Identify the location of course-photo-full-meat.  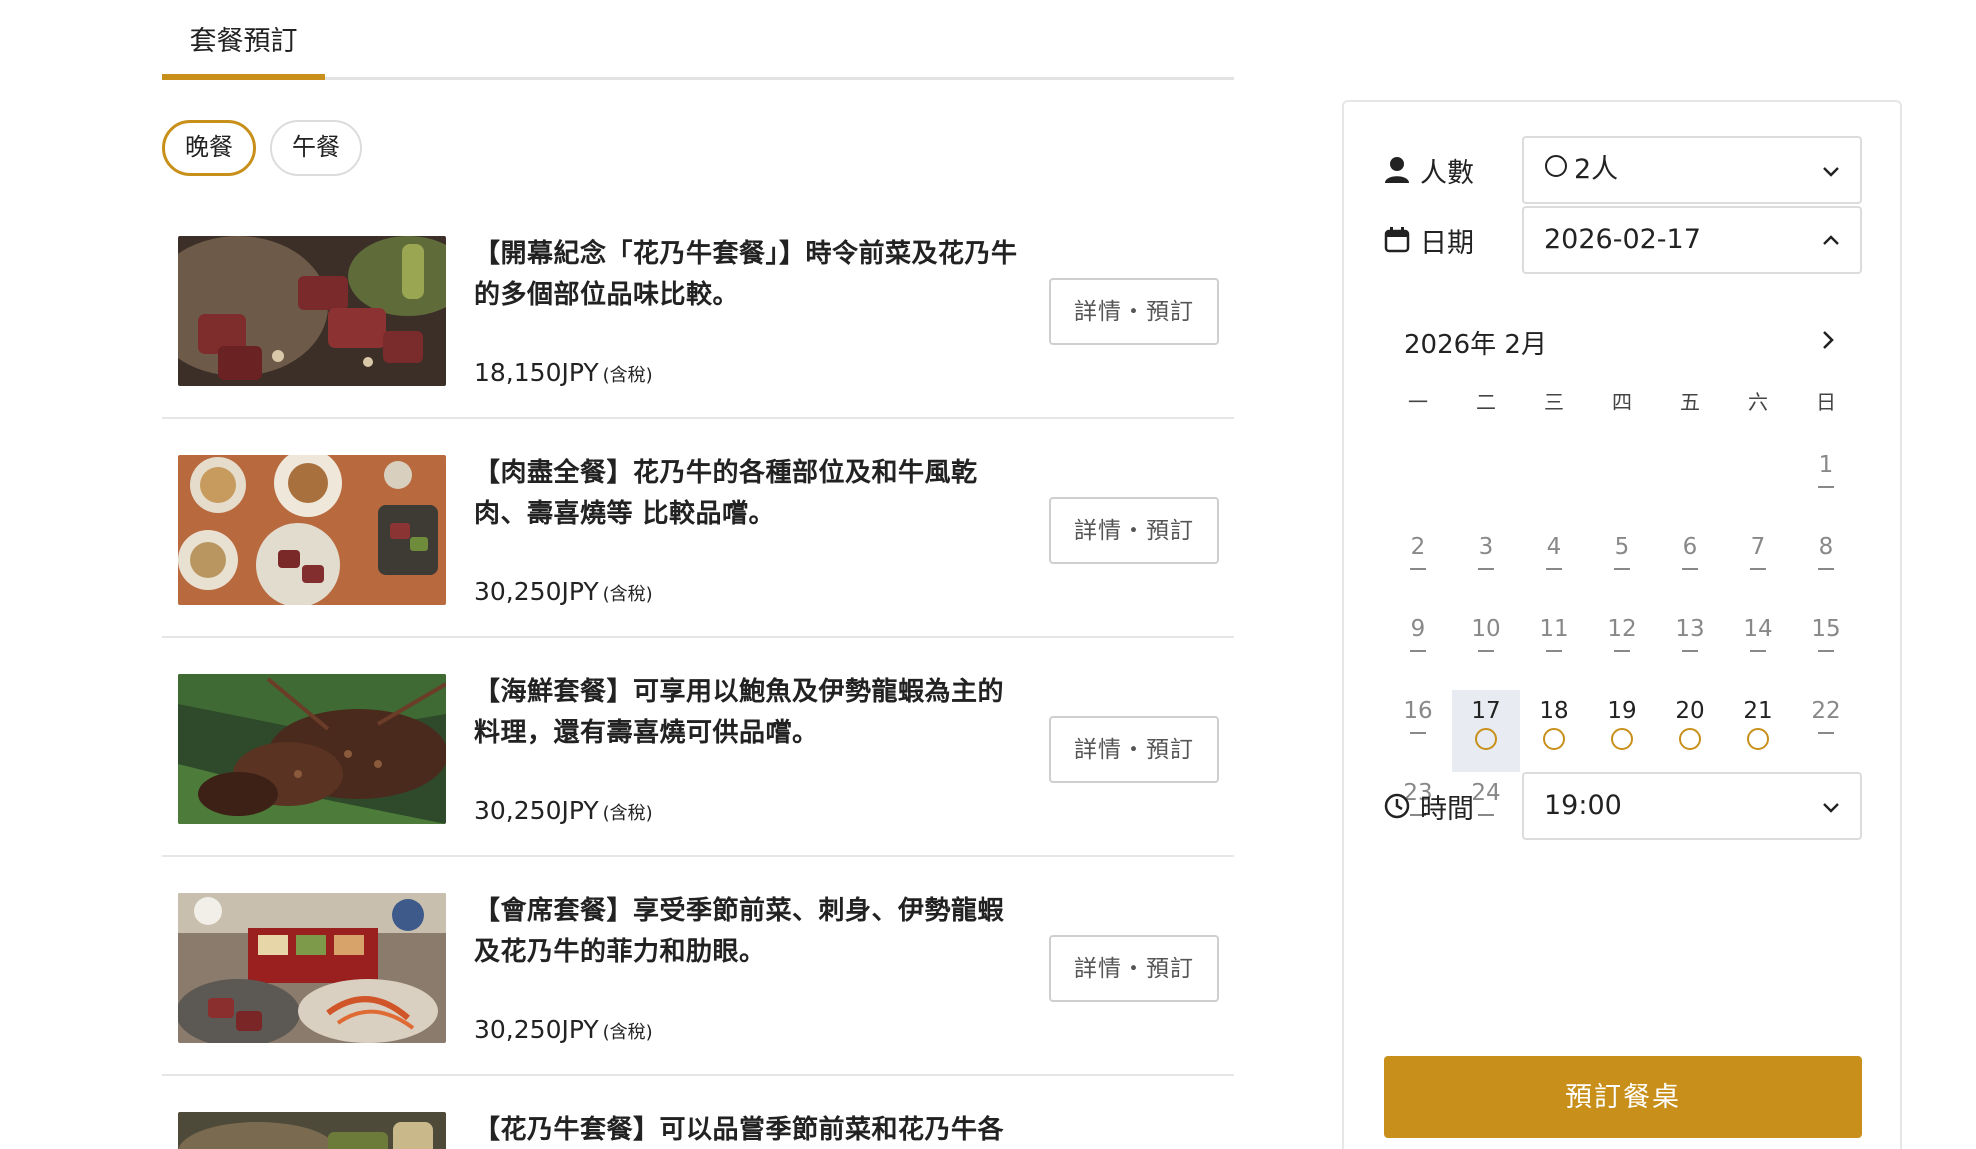
(312, 530).